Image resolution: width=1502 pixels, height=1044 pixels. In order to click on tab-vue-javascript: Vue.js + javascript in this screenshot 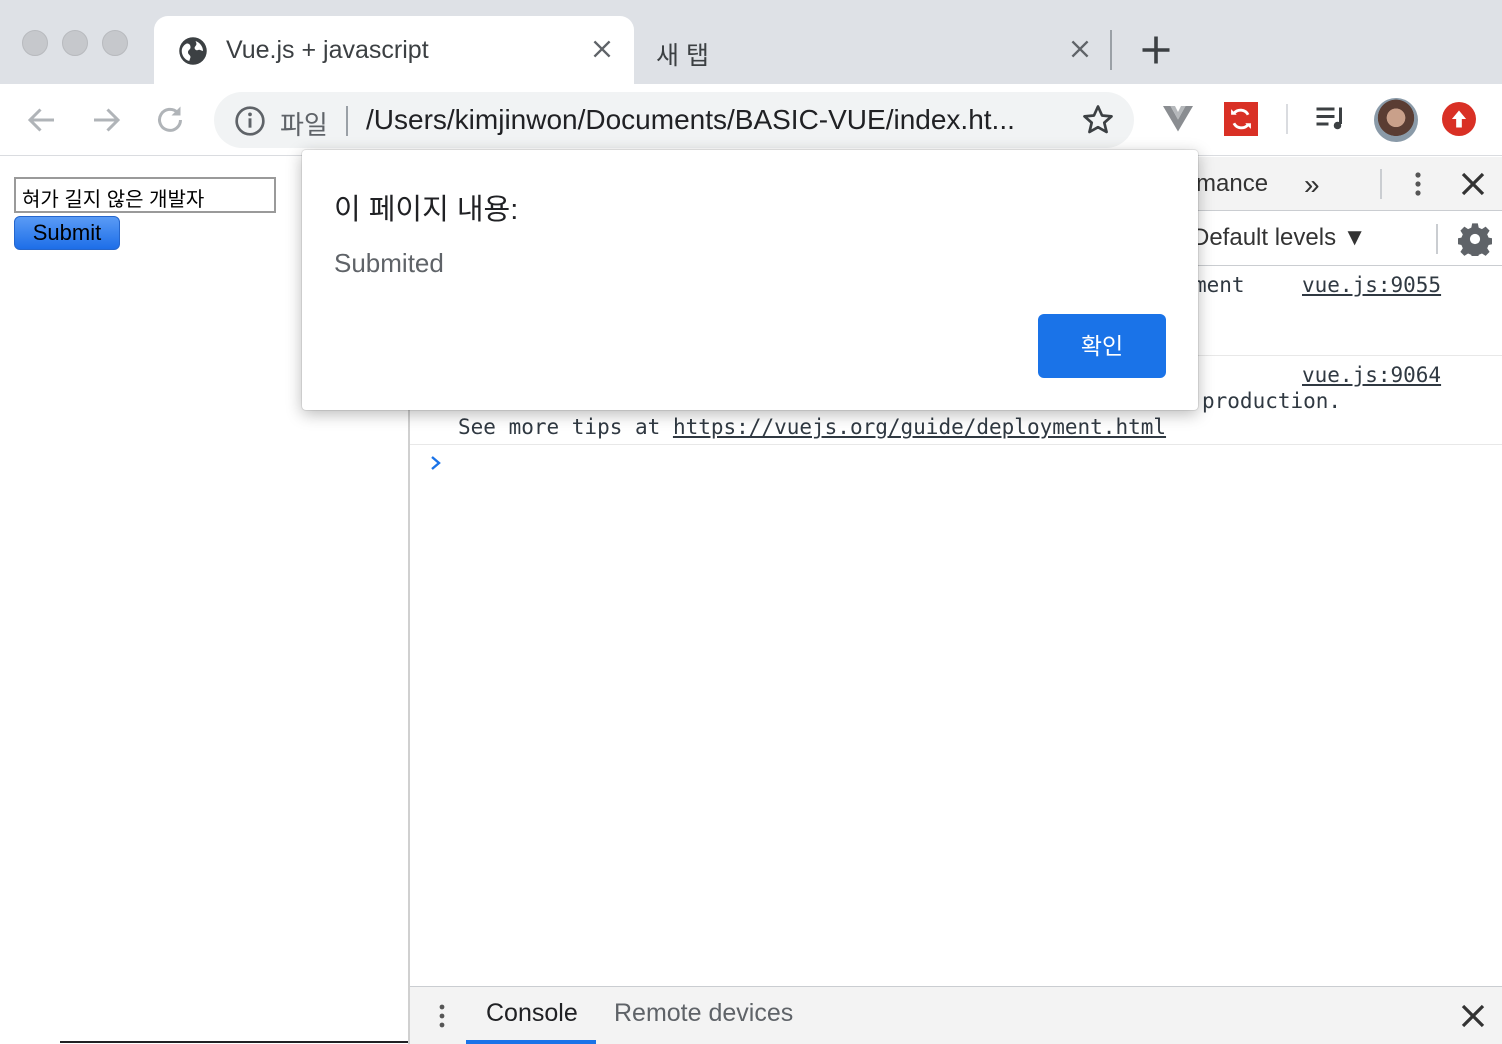, I will do `click(394, 50)`.